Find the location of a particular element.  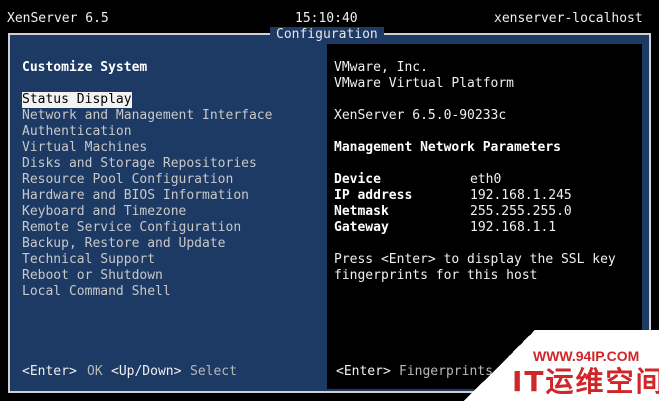

menu-item: Authentication is located at coordinates (77, 132).